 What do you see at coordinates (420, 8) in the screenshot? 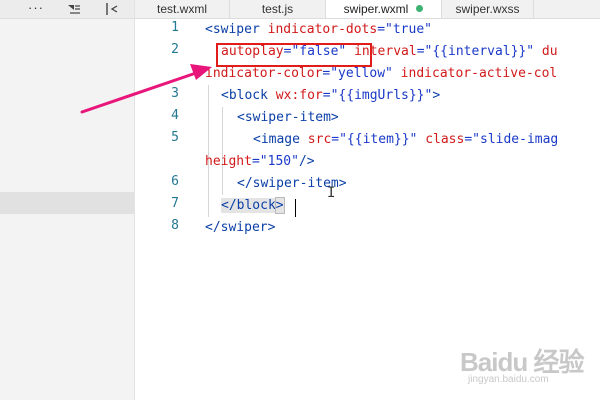
I see `unsaved-dot-icon` at bounding box center [420, 8].